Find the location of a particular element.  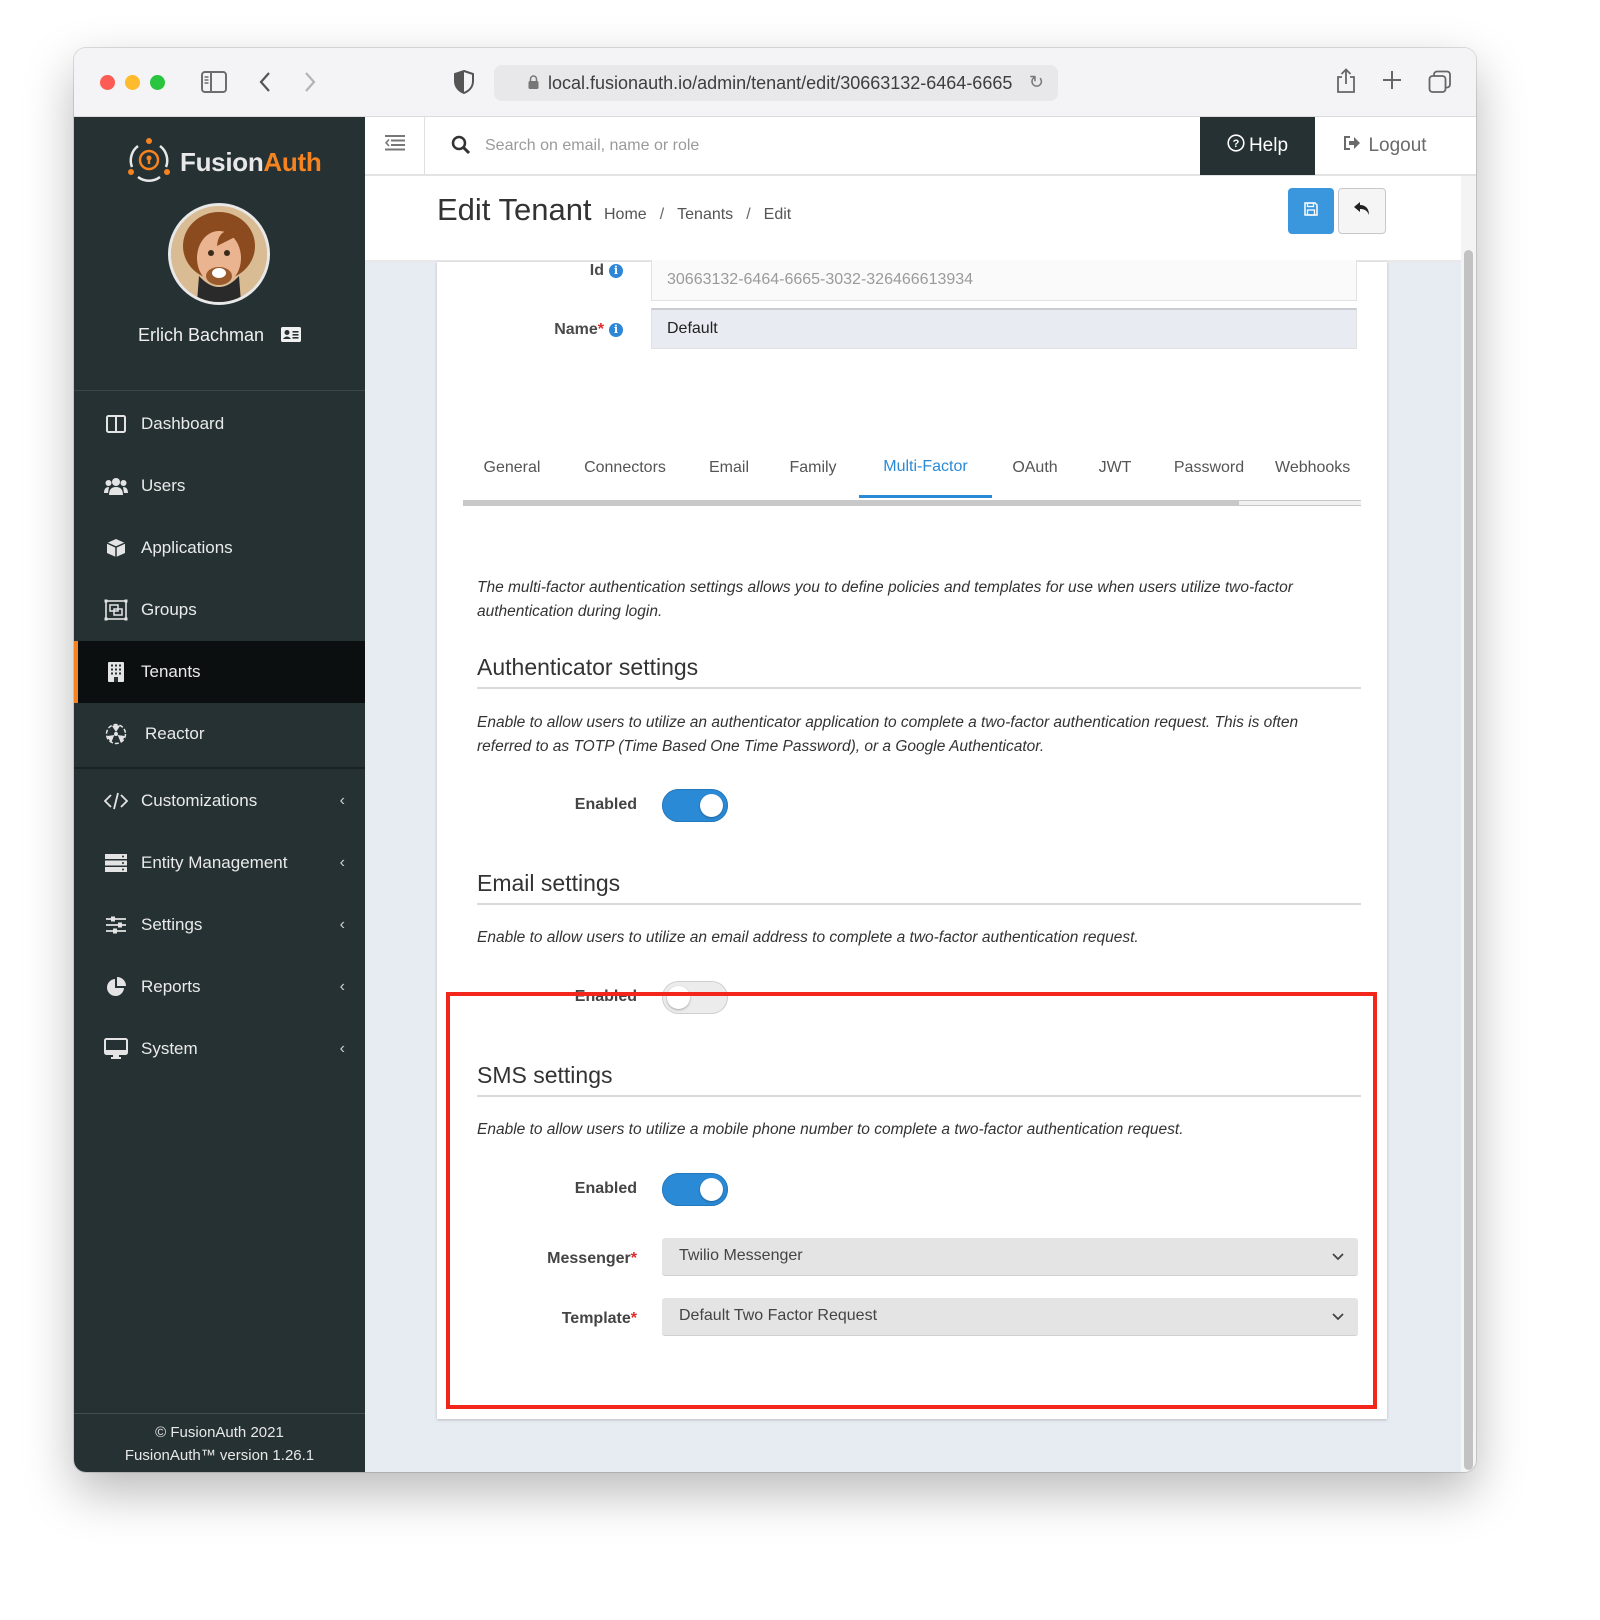

tab-multi-factor: Multi-Factor is located at coordinates (925, 468).